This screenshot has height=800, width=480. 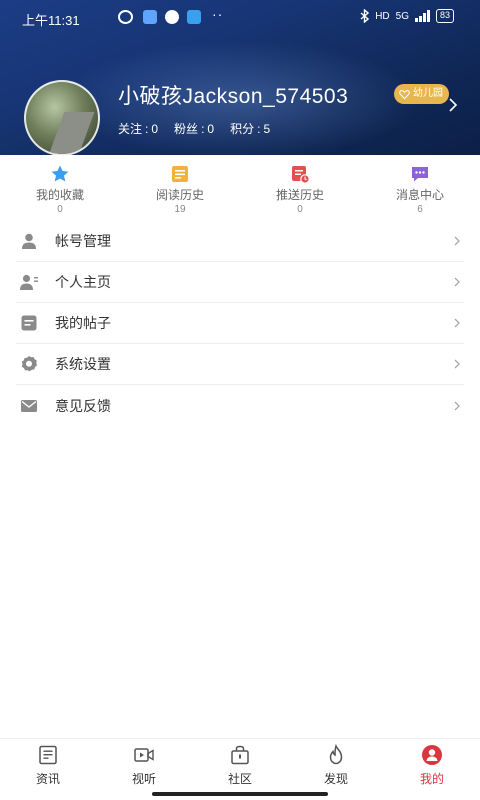 I want to click on menu-item-label: 帐号管理, so click(x=83, y=241).